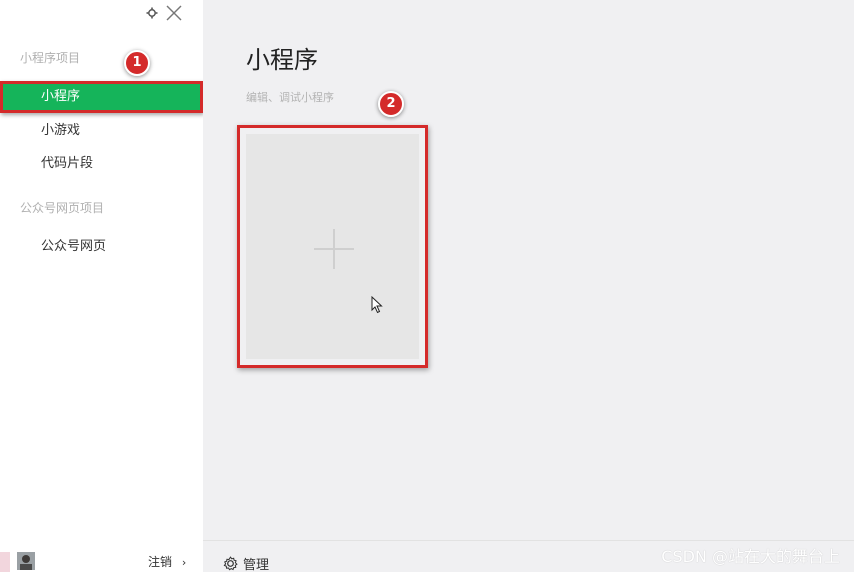  I want to click on plus-icon, so click(334, 249).